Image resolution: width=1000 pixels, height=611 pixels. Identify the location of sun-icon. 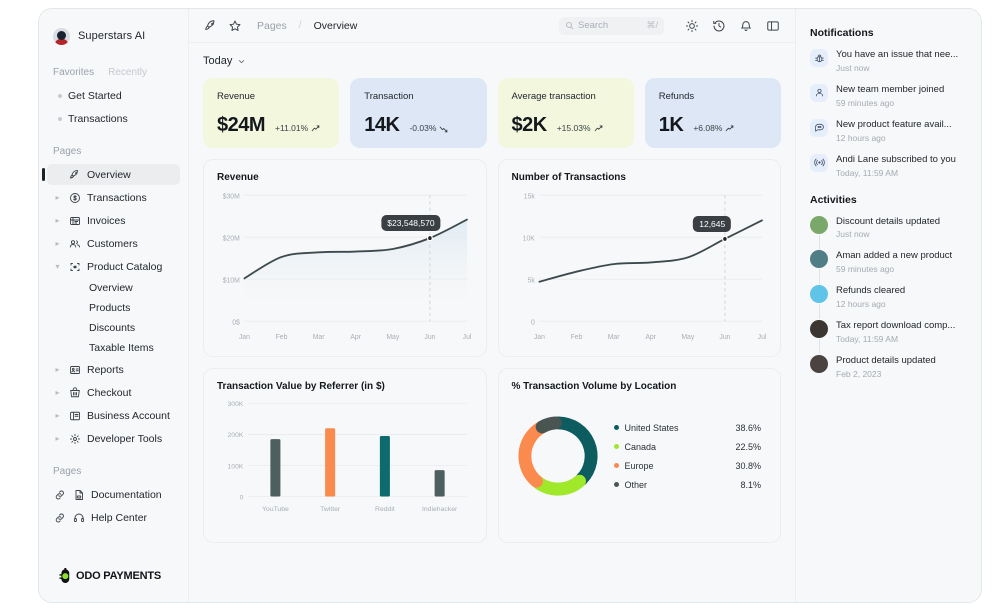
(692, 26).